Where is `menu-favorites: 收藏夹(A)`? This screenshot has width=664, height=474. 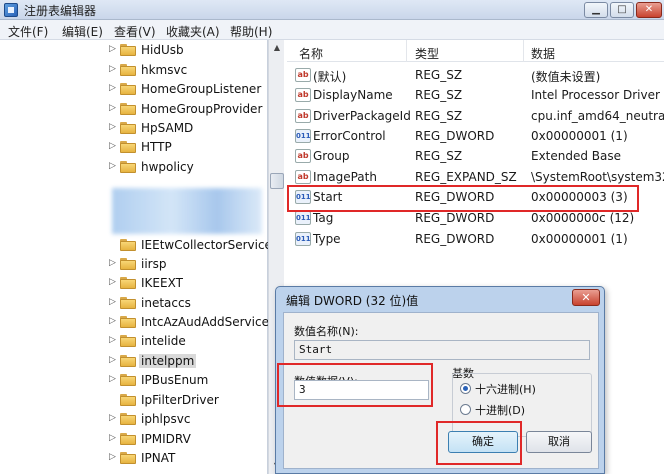 menu-favorites: 收藏夹(A) is located at coordinates (193, 31).